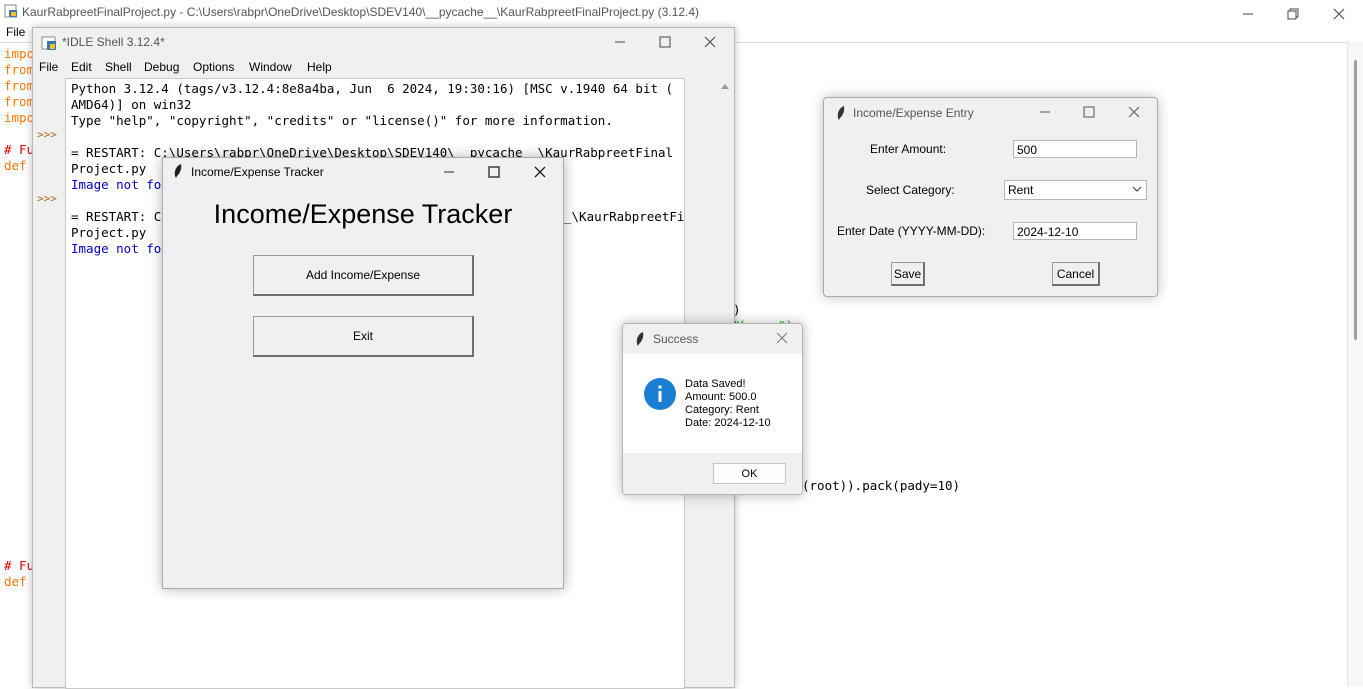  What do you see at coordinates (712, 473) in the screenshot?
I see `success-button-bar: OK` at bounding box center [712, 473].